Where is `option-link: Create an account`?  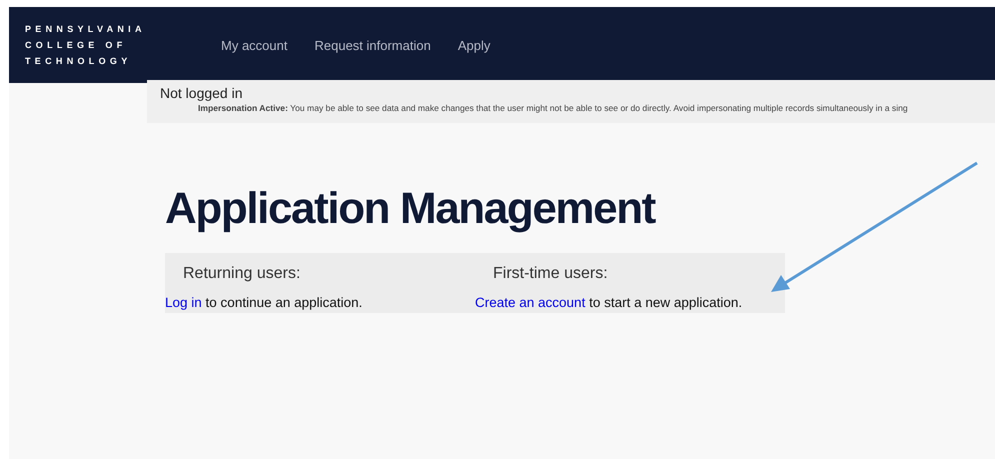 option-link: Create an account is located at coordinates (530, 302).